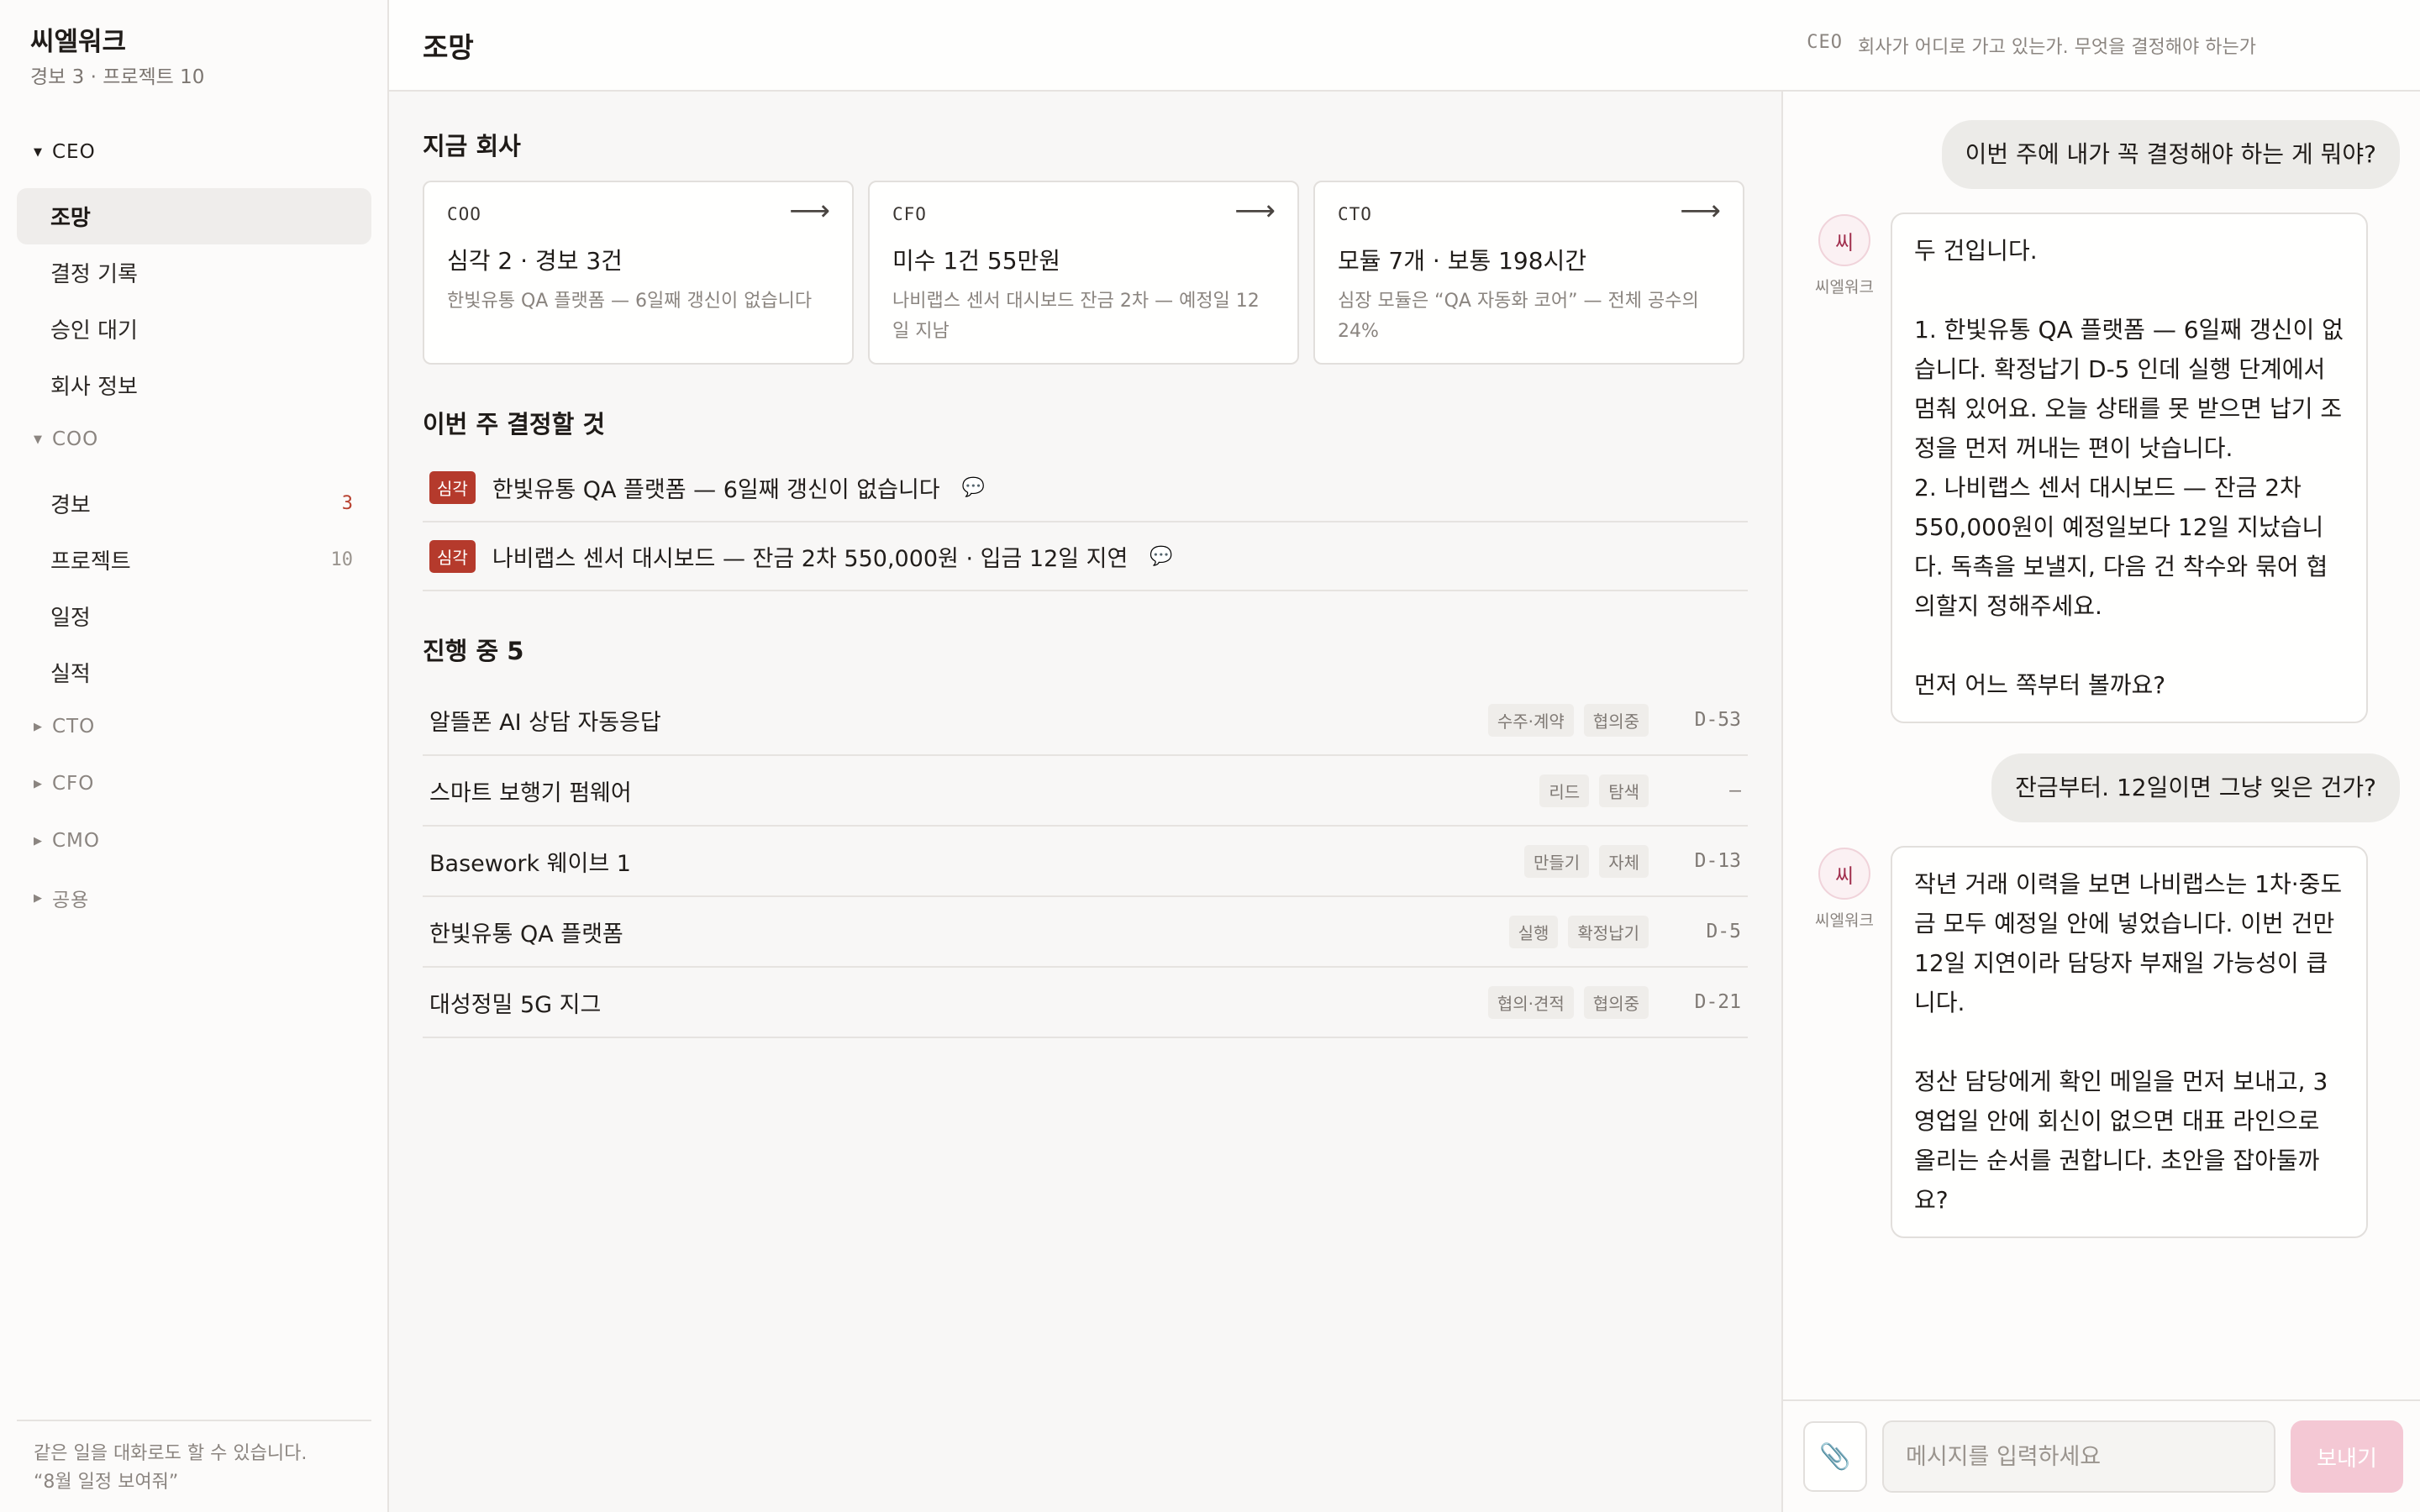  I want to click on project-stage-tag: 실행, so click(1533, 931).